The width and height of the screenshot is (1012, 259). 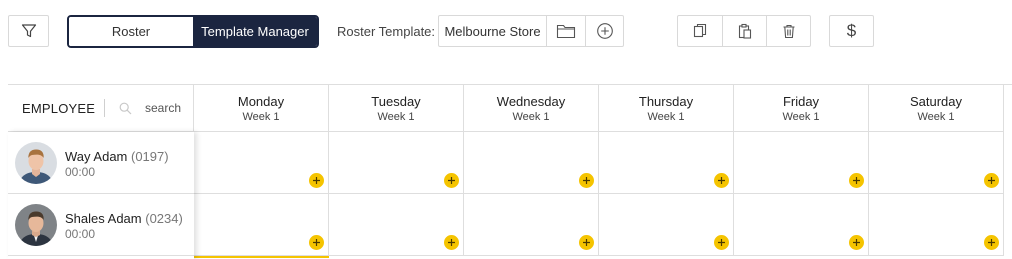 What do you see at coordinates (261, 257) in the screenshot?
I see `cell-highlight` at bounding box center [261, 257].